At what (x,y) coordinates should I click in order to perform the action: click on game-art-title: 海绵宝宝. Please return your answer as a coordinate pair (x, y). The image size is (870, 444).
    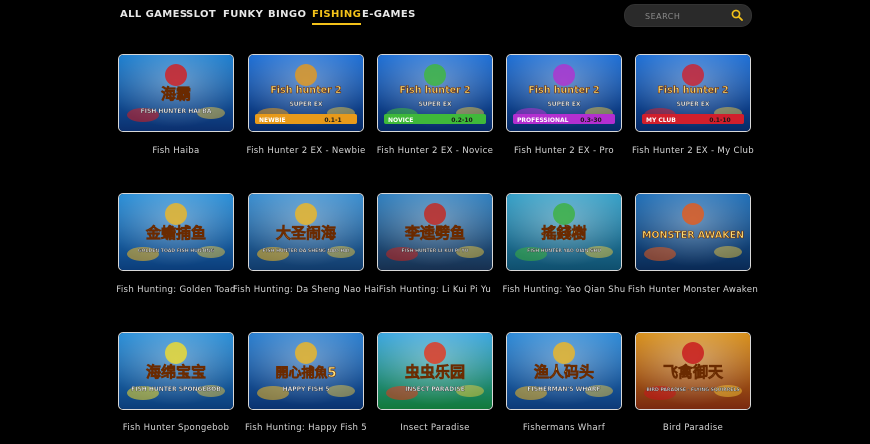
    Looking at the image, I should click on (176, 372).